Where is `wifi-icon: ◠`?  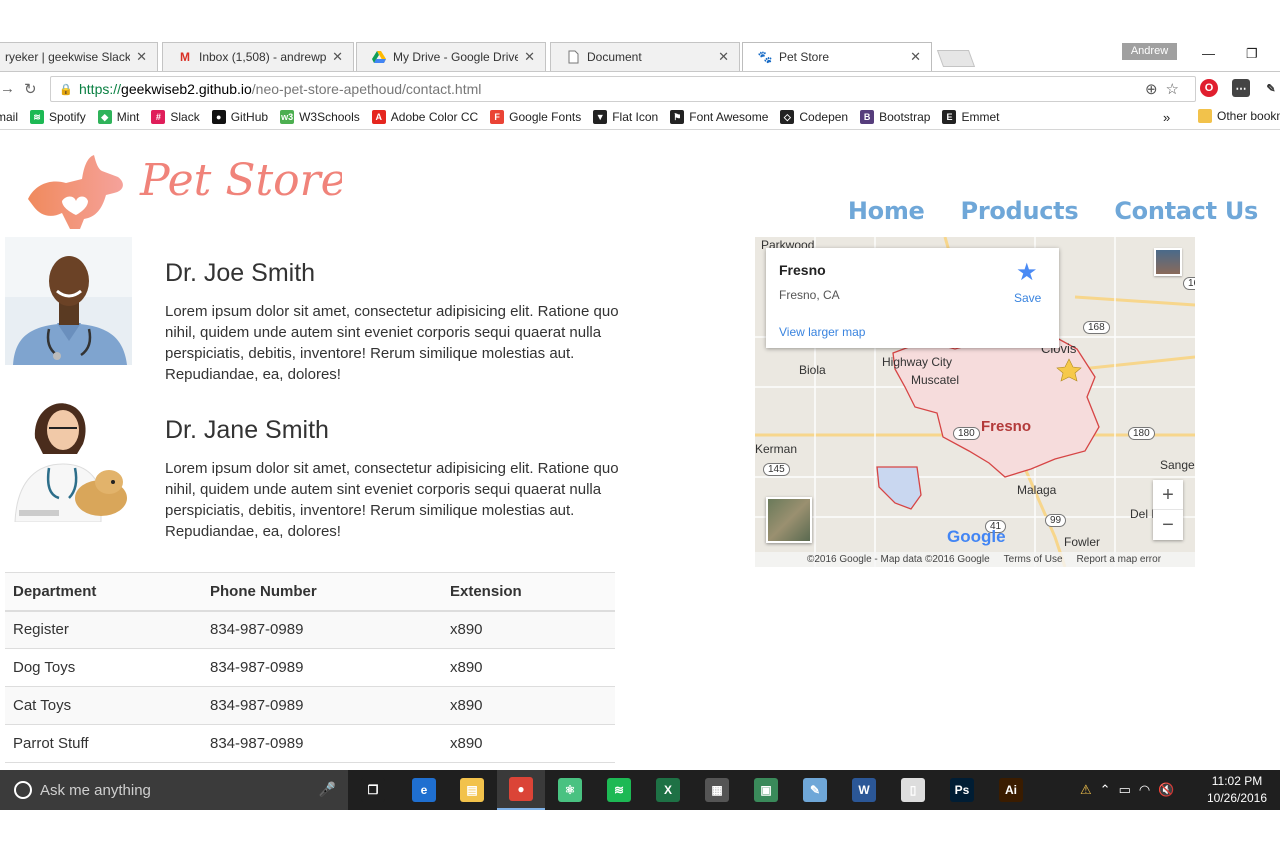
wifi-icon: ◠ is located at coordinates (1144, 790).